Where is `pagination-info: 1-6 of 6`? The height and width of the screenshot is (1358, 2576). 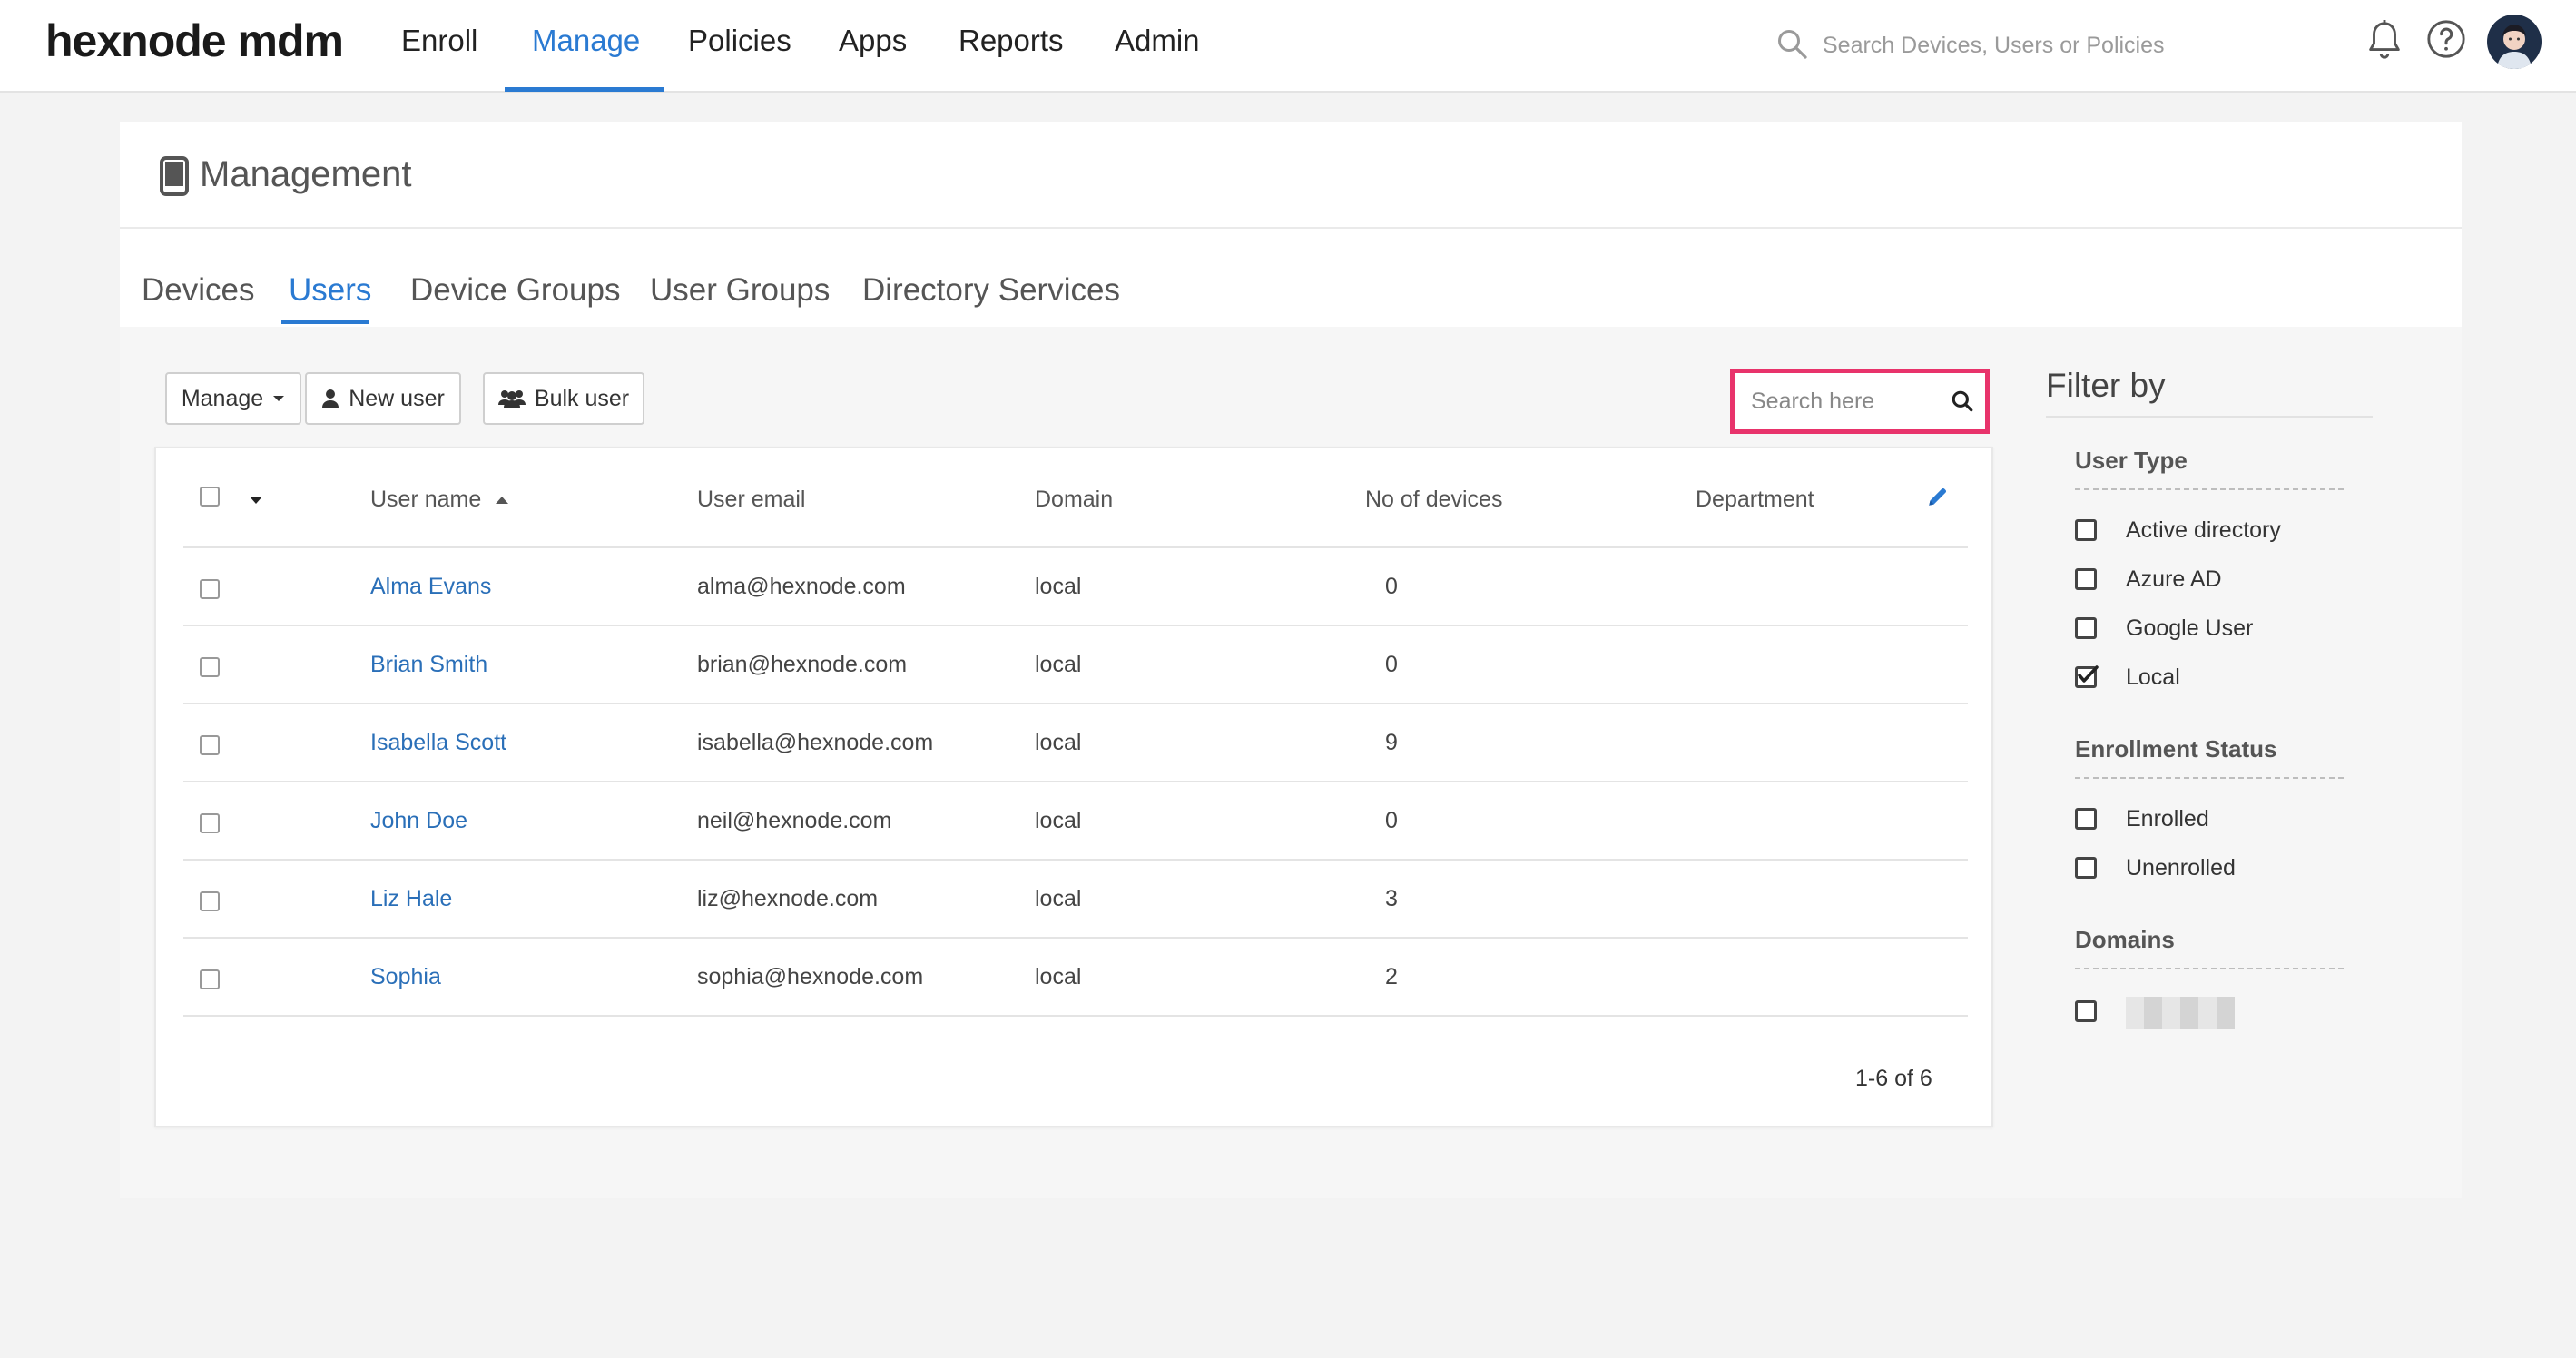
pagination-info: 1-6 of 6 is located at coordinates (1893, 1078).